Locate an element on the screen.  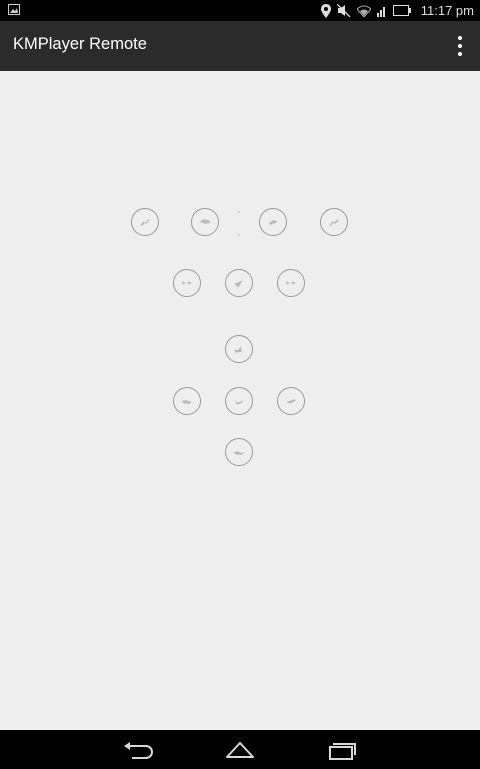
status-bar: 11:17 pm is located at coordinates (240, 10).